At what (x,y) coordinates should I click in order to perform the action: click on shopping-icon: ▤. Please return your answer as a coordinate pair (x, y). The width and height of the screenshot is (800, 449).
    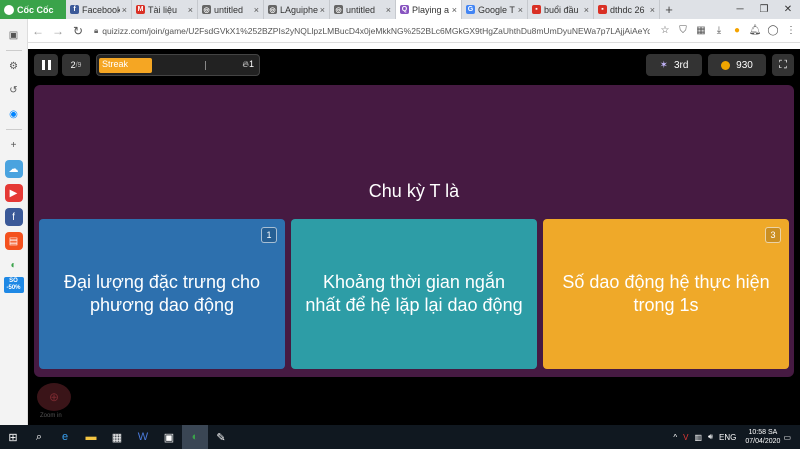
    Looking at the image, I should click on (13, 241).